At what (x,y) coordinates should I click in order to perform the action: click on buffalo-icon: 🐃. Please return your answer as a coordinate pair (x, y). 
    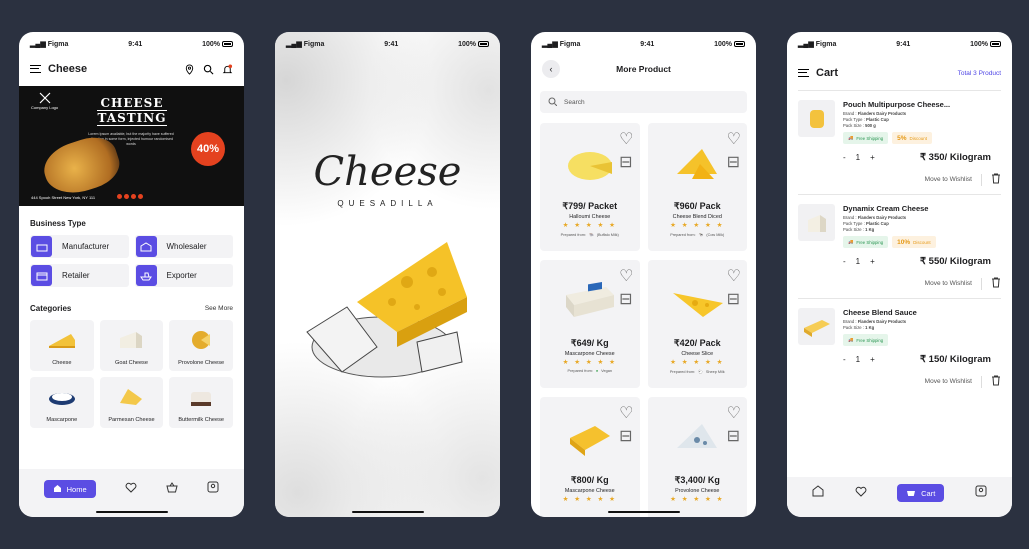
    Looking at the image, I should click on (591, 235).